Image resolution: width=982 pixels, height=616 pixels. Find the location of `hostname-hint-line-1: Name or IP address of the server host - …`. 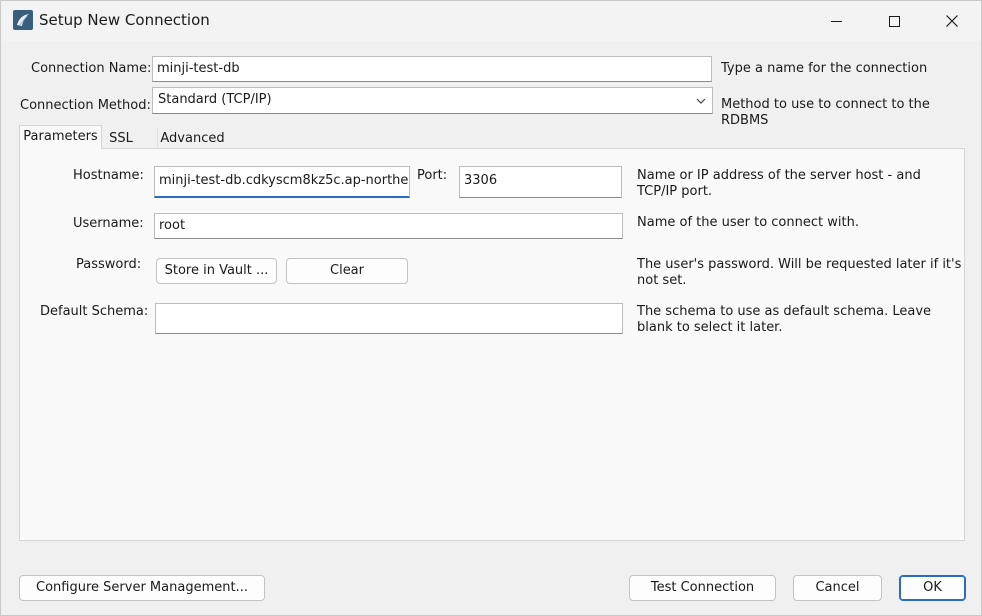

hostname-hint-line-1: Name or IP address of the server host - … is located at coordinates (779, 175).